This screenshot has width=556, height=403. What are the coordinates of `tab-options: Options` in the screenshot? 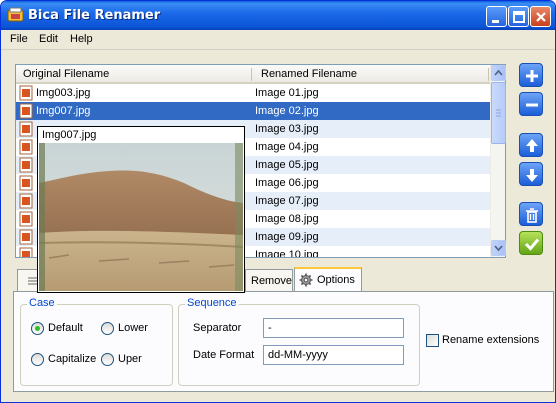 It's located at (328, 279).